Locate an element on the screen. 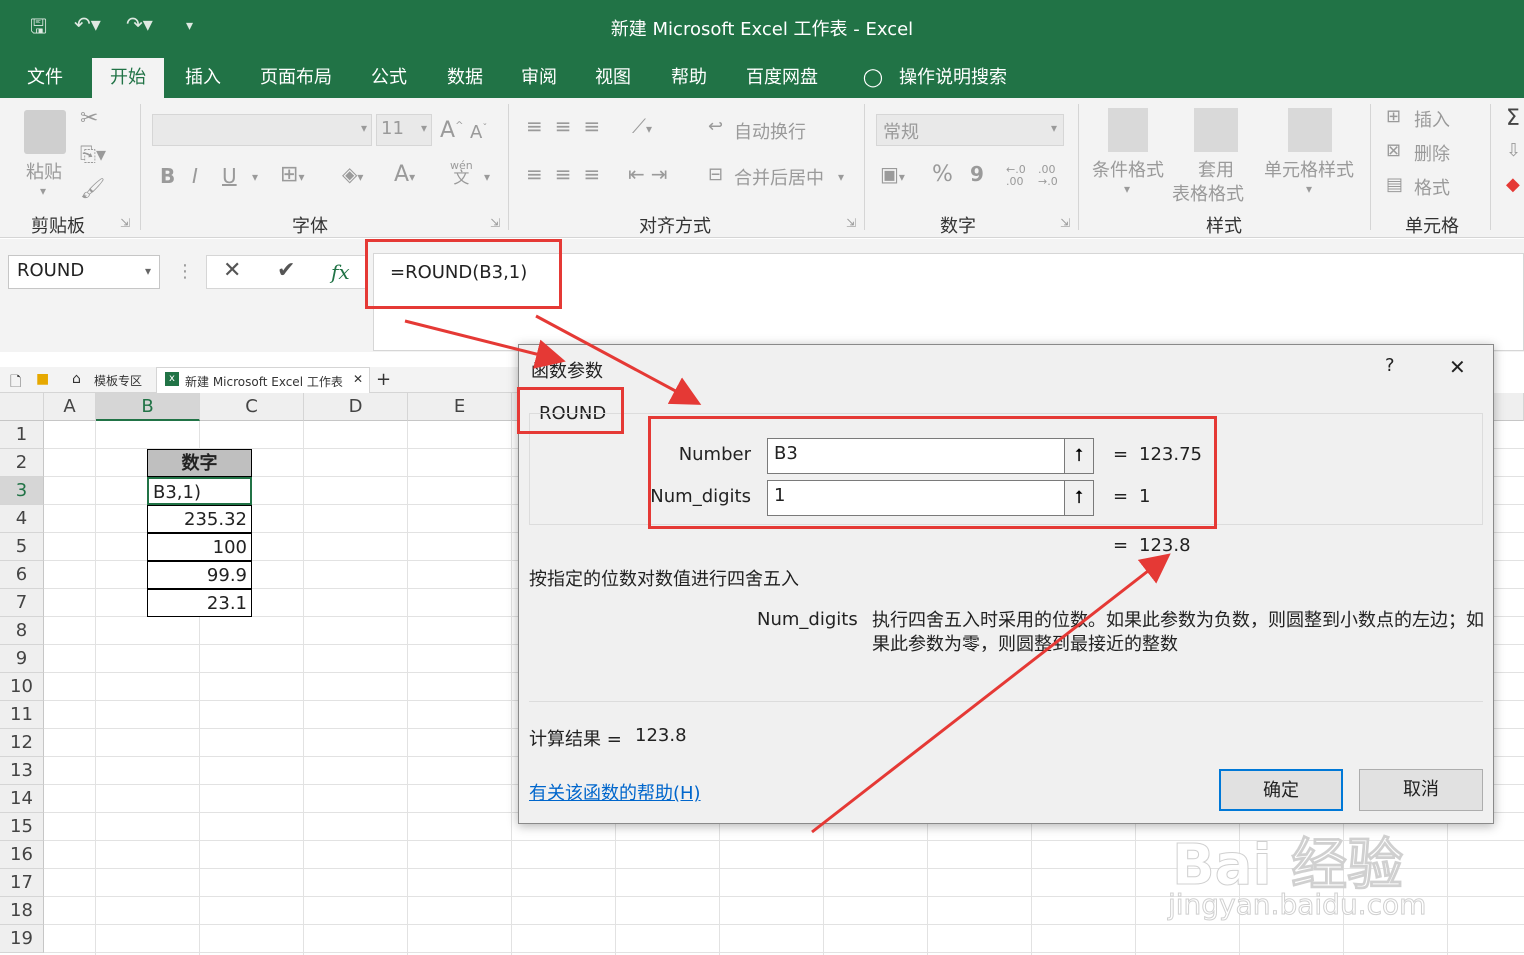  arrow-to-result is located at coordinates (991, 693).